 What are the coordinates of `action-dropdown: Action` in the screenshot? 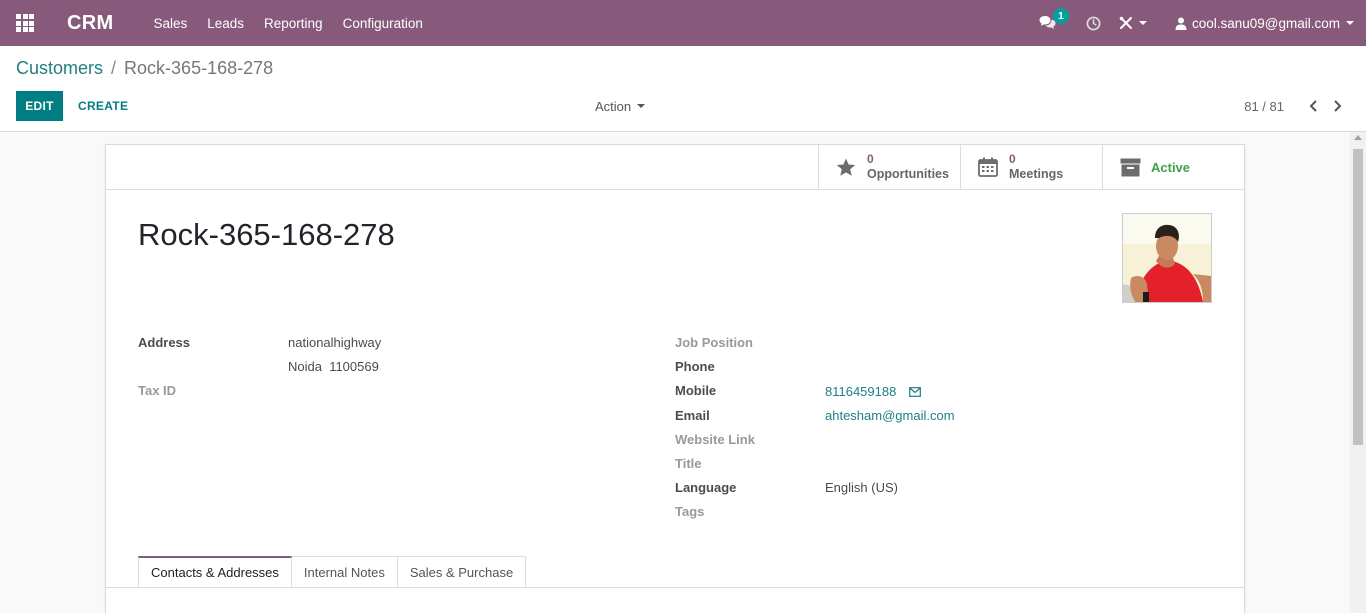 It's located at (620, 106).